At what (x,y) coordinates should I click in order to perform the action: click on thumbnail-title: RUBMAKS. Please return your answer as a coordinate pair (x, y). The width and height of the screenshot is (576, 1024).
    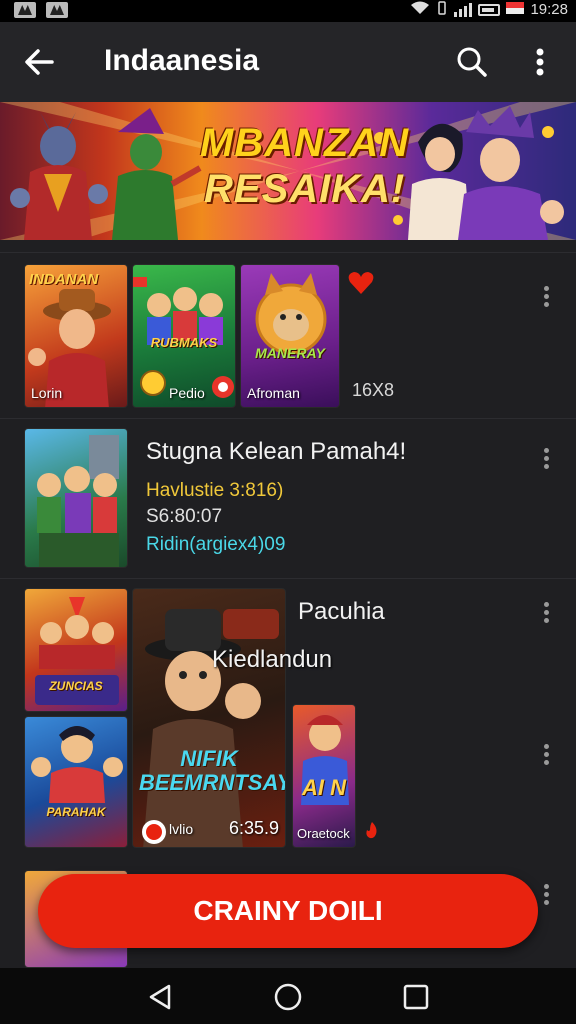
    Looking at the image, I should click on (184, 342).